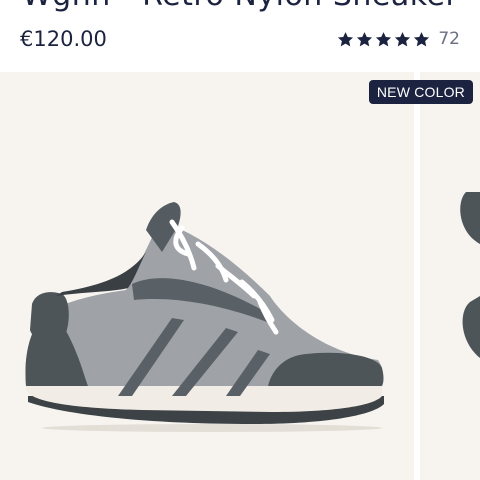 This screenshot has height=480, width=480. I want to click on product-image-next, so click(450, 276).